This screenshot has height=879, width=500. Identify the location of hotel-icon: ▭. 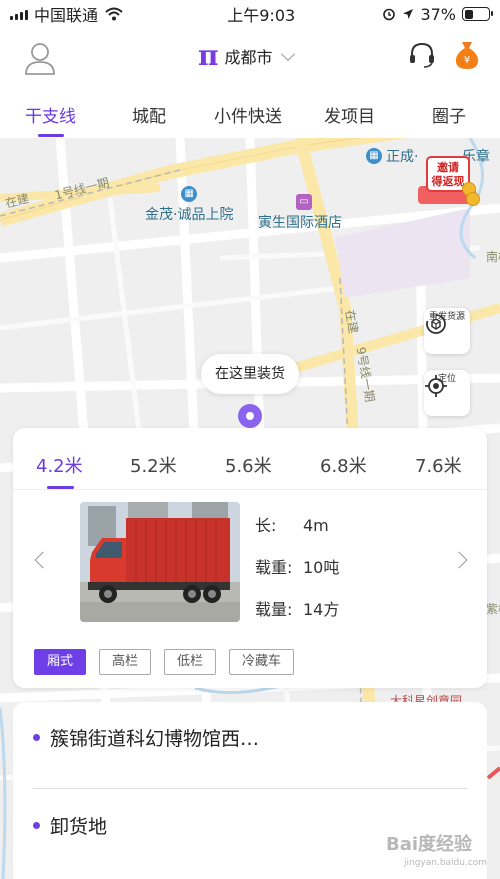
(304, 202).